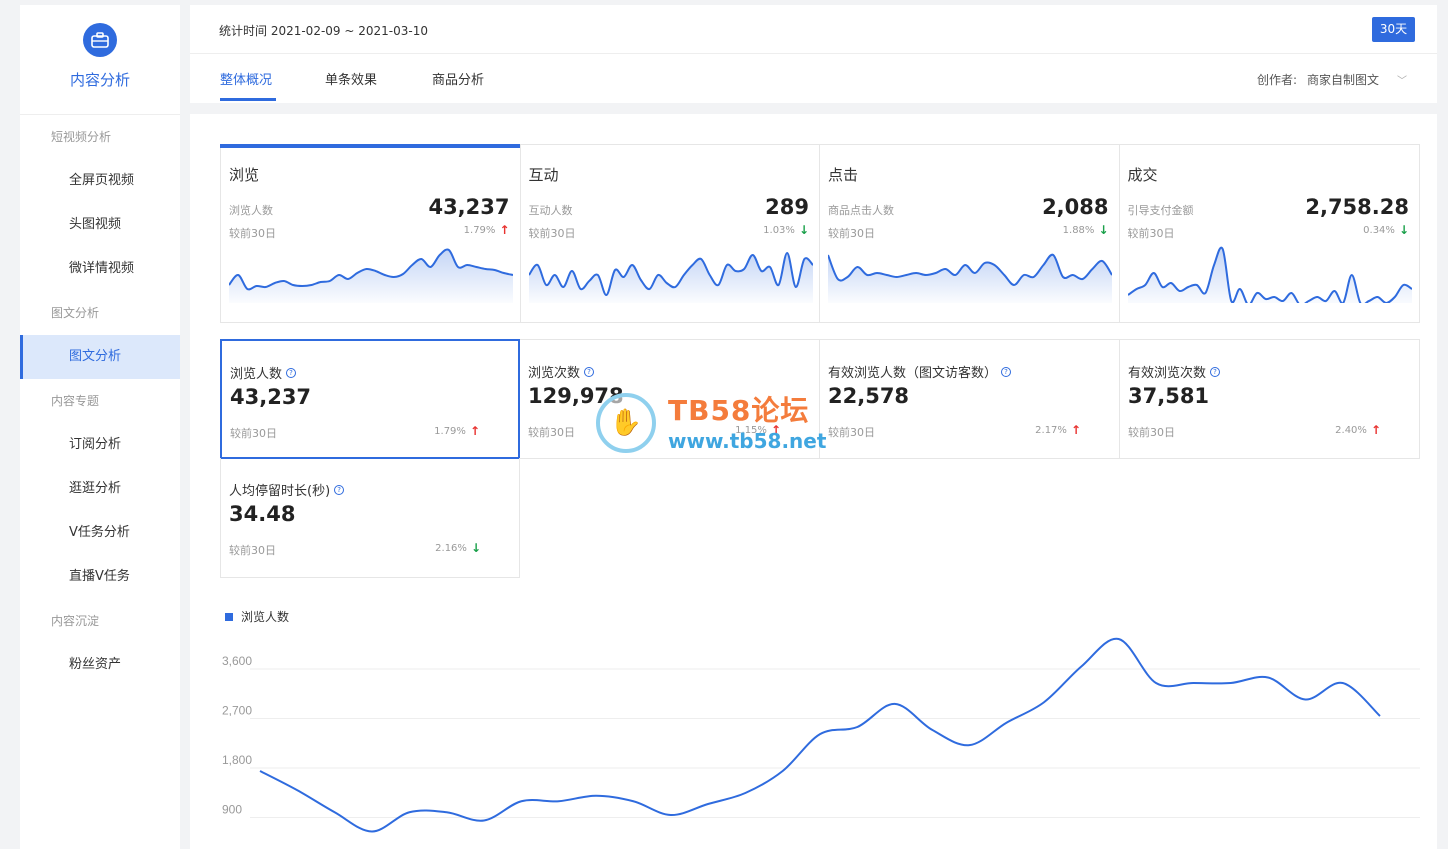 The width and height of the screenshot is (1448, 849). Describe the element at coordinates (1270, 233) in the screenshot. I see `overview-card-deal: 成交 引导支付金额 2,758.28 较前30日 0.34% ↓` at that location.